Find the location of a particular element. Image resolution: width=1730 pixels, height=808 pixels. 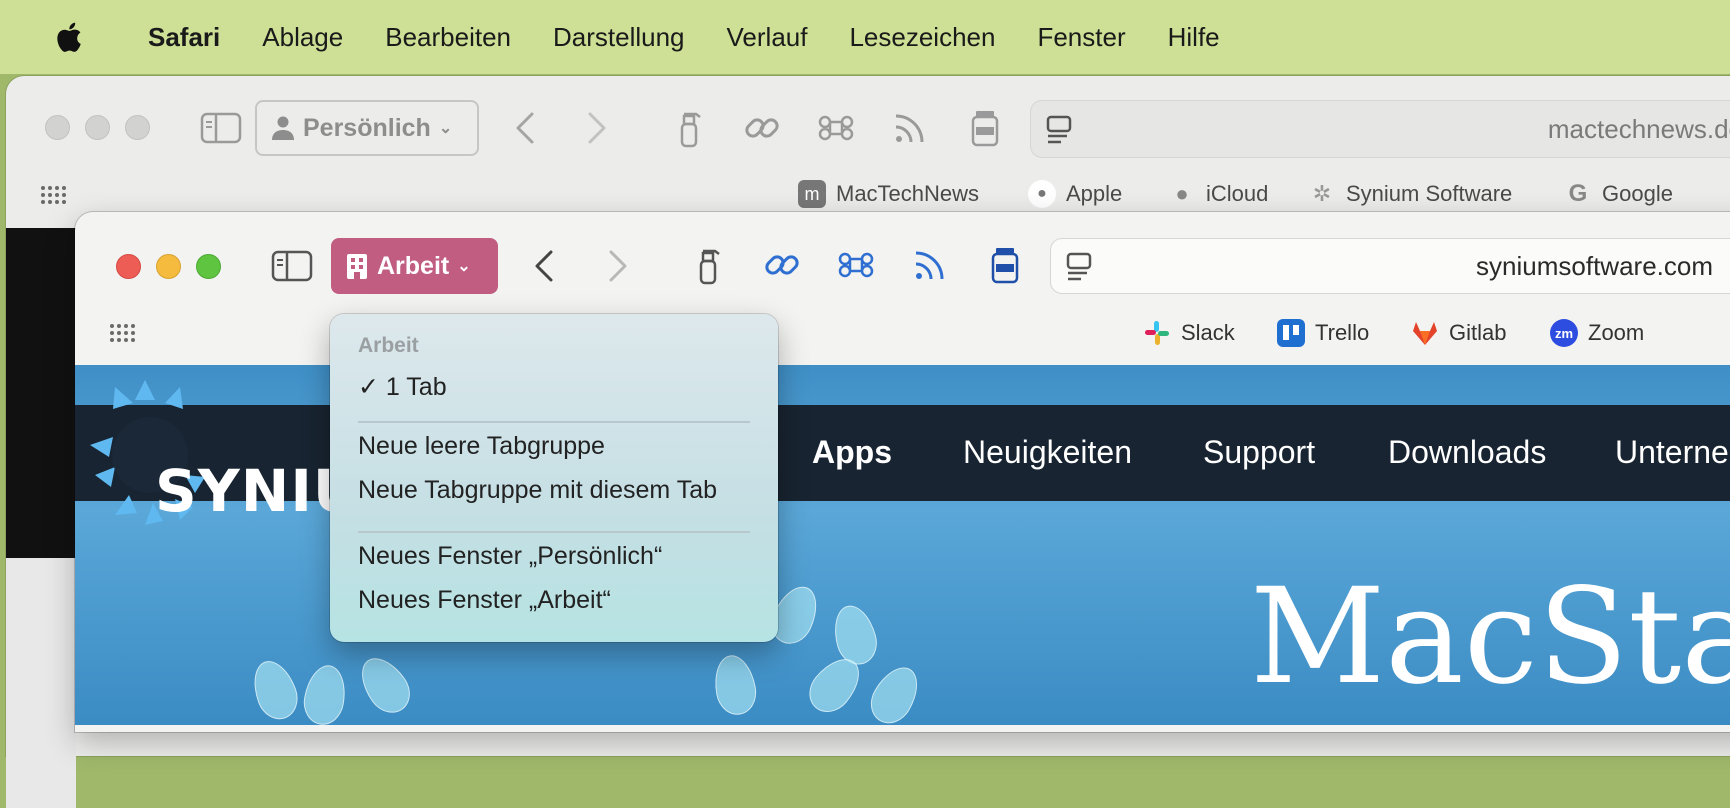

trello-icon is located at coordinates (1291, 333).